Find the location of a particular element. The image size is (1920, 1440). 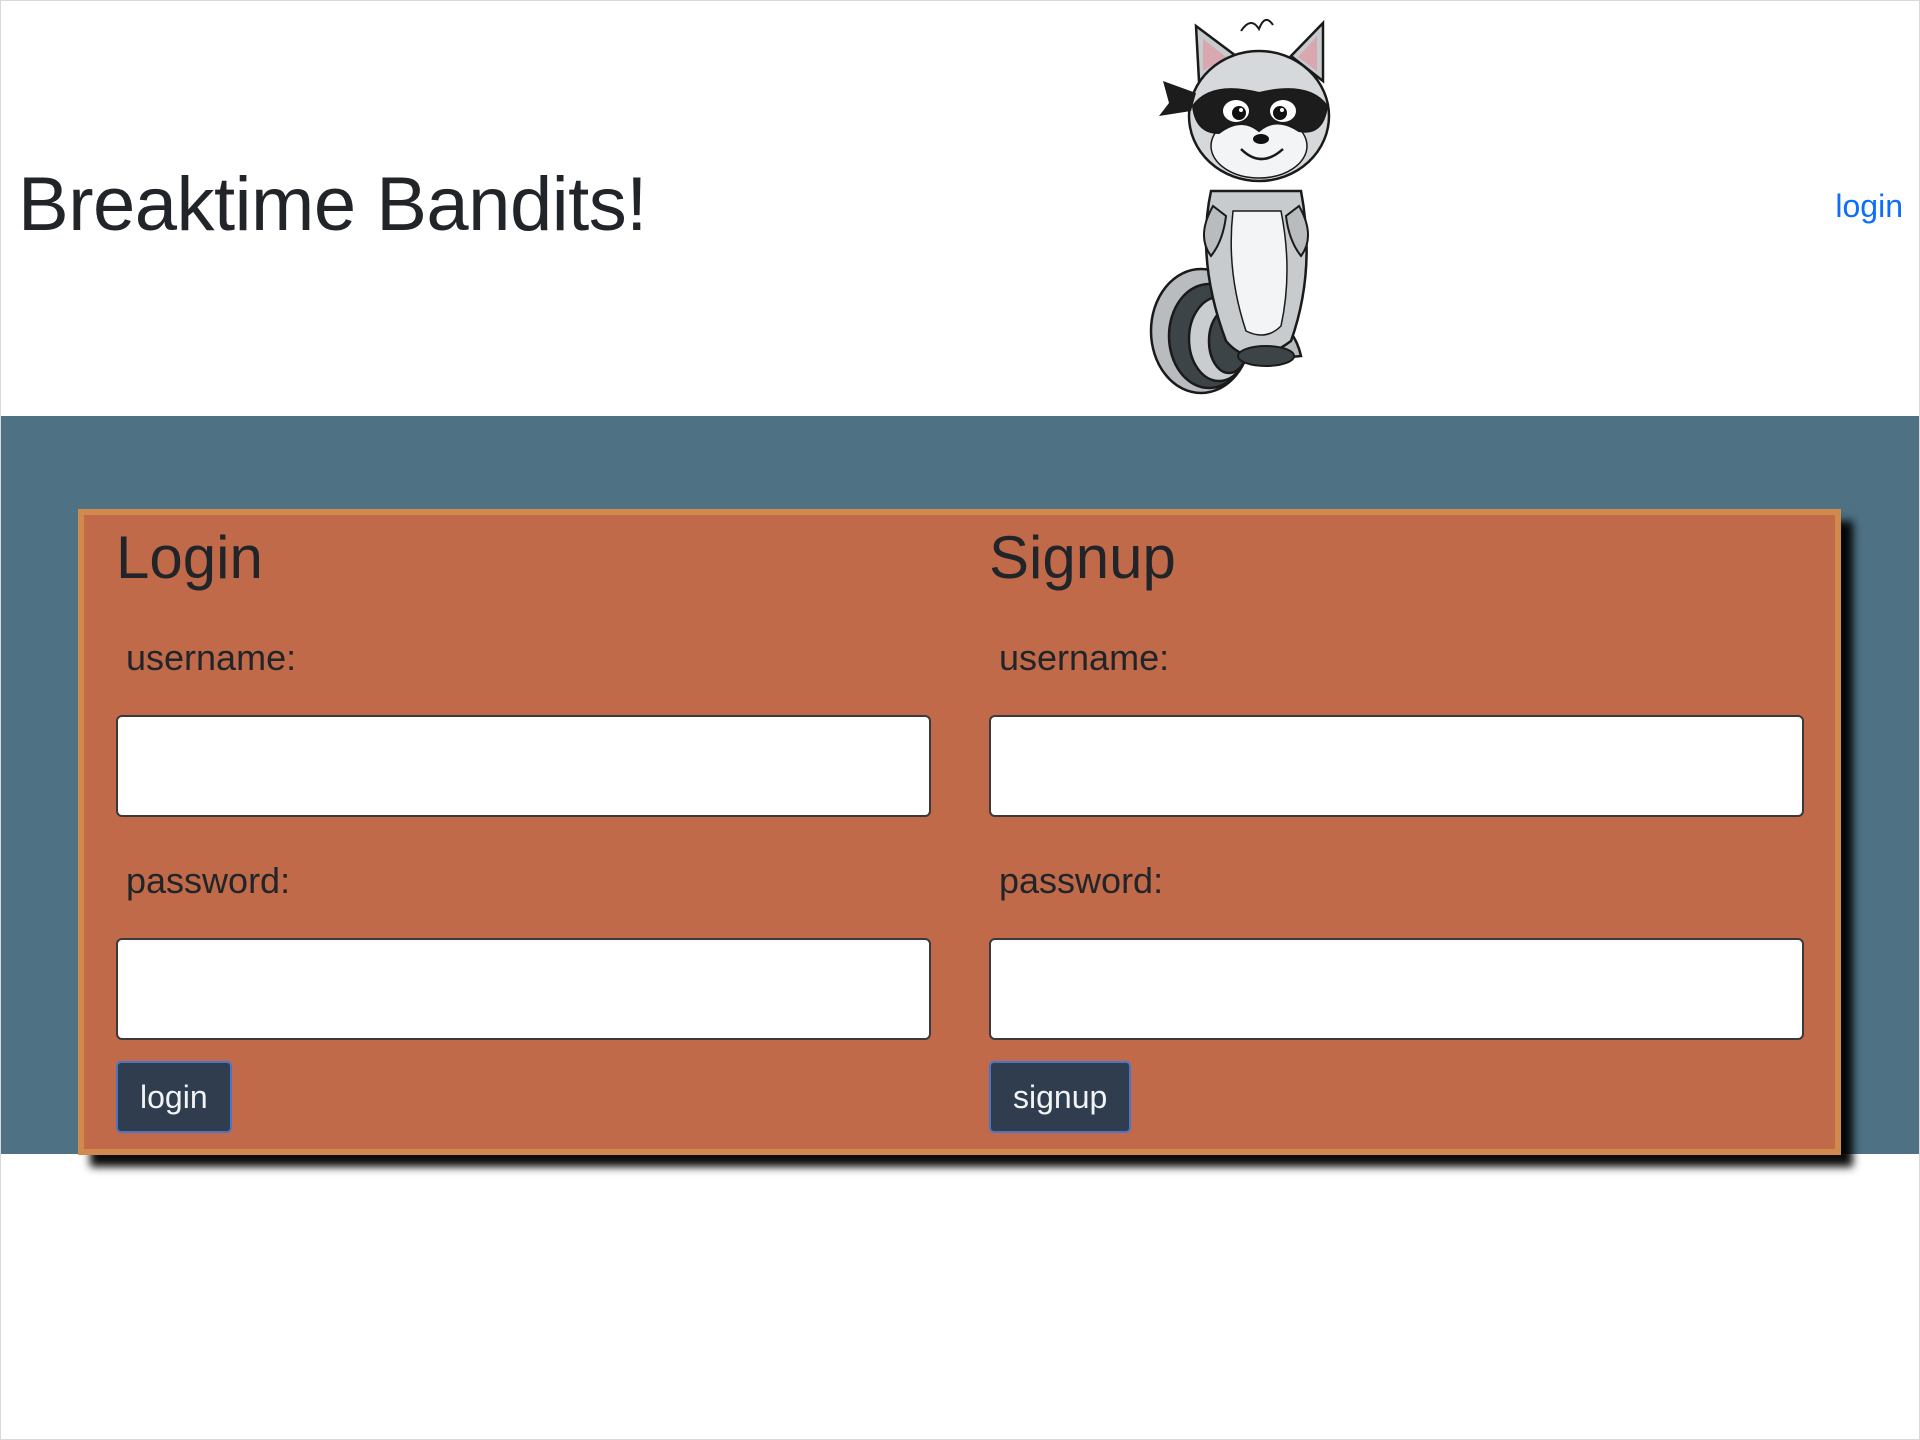

signup-password-input is located at coordinates (1396, 989).